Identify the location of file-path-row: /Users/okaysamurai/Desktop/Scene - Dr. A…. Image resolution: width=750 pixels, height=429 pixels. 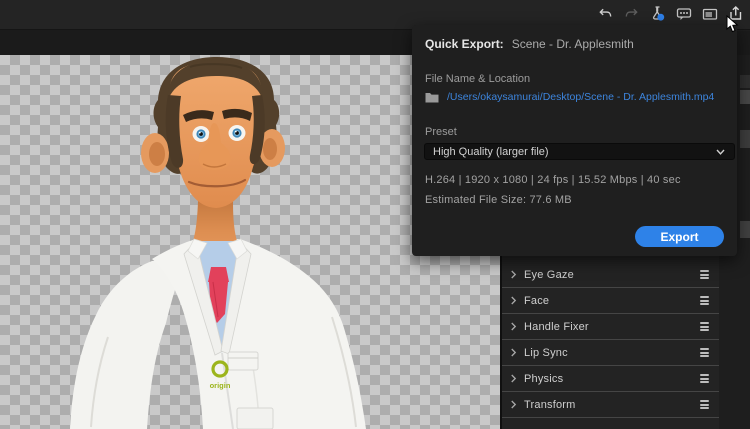
(569, 97).